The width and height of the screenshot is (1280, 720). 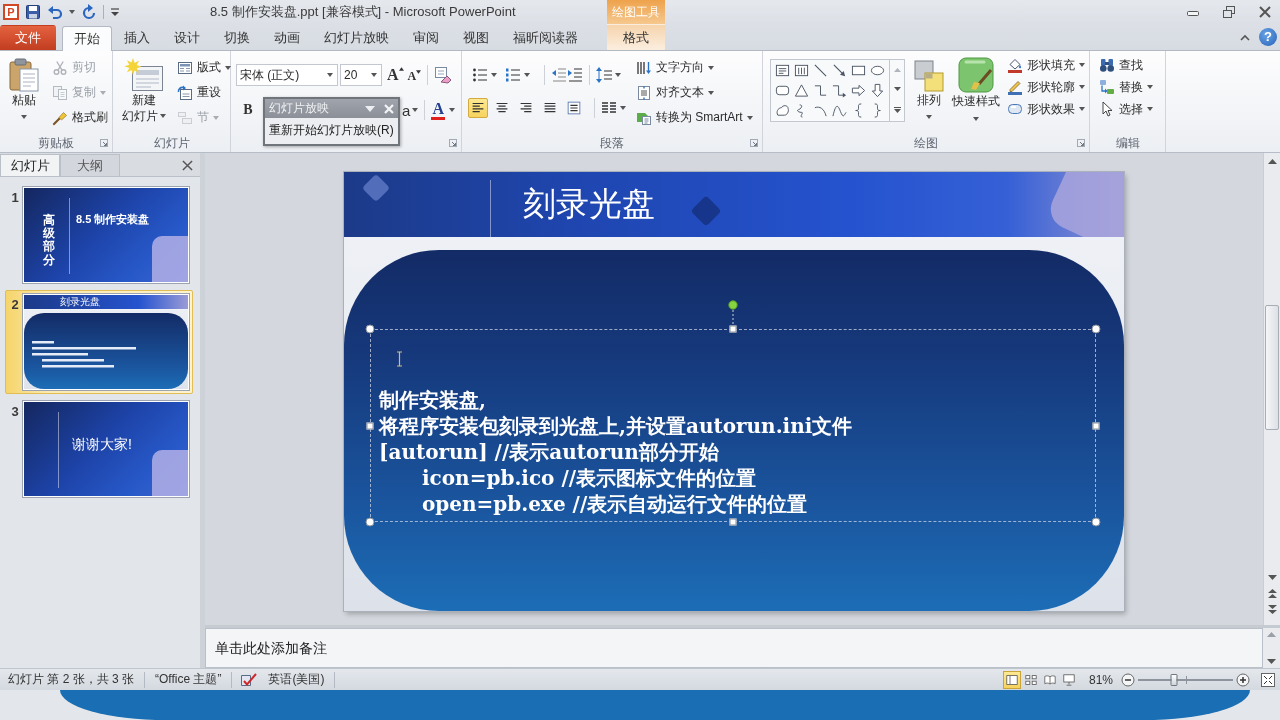 I want to click on increase-indent-icon, so click(x=575, y=75).